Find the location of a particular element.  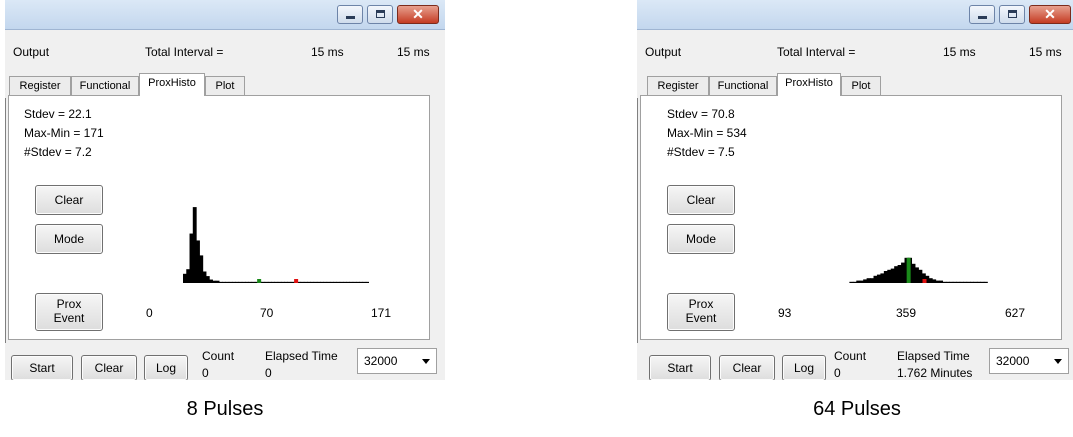

output-label: Output is located at coordinates (663, 52).